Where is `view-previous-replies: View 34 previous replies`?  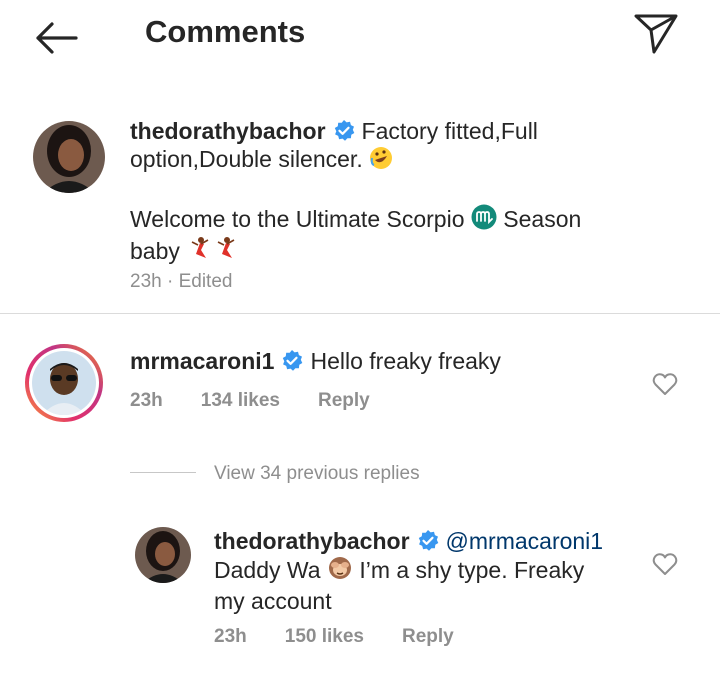
view-previous-replies: View 34 previous replies is located at coordinates (317, 474).